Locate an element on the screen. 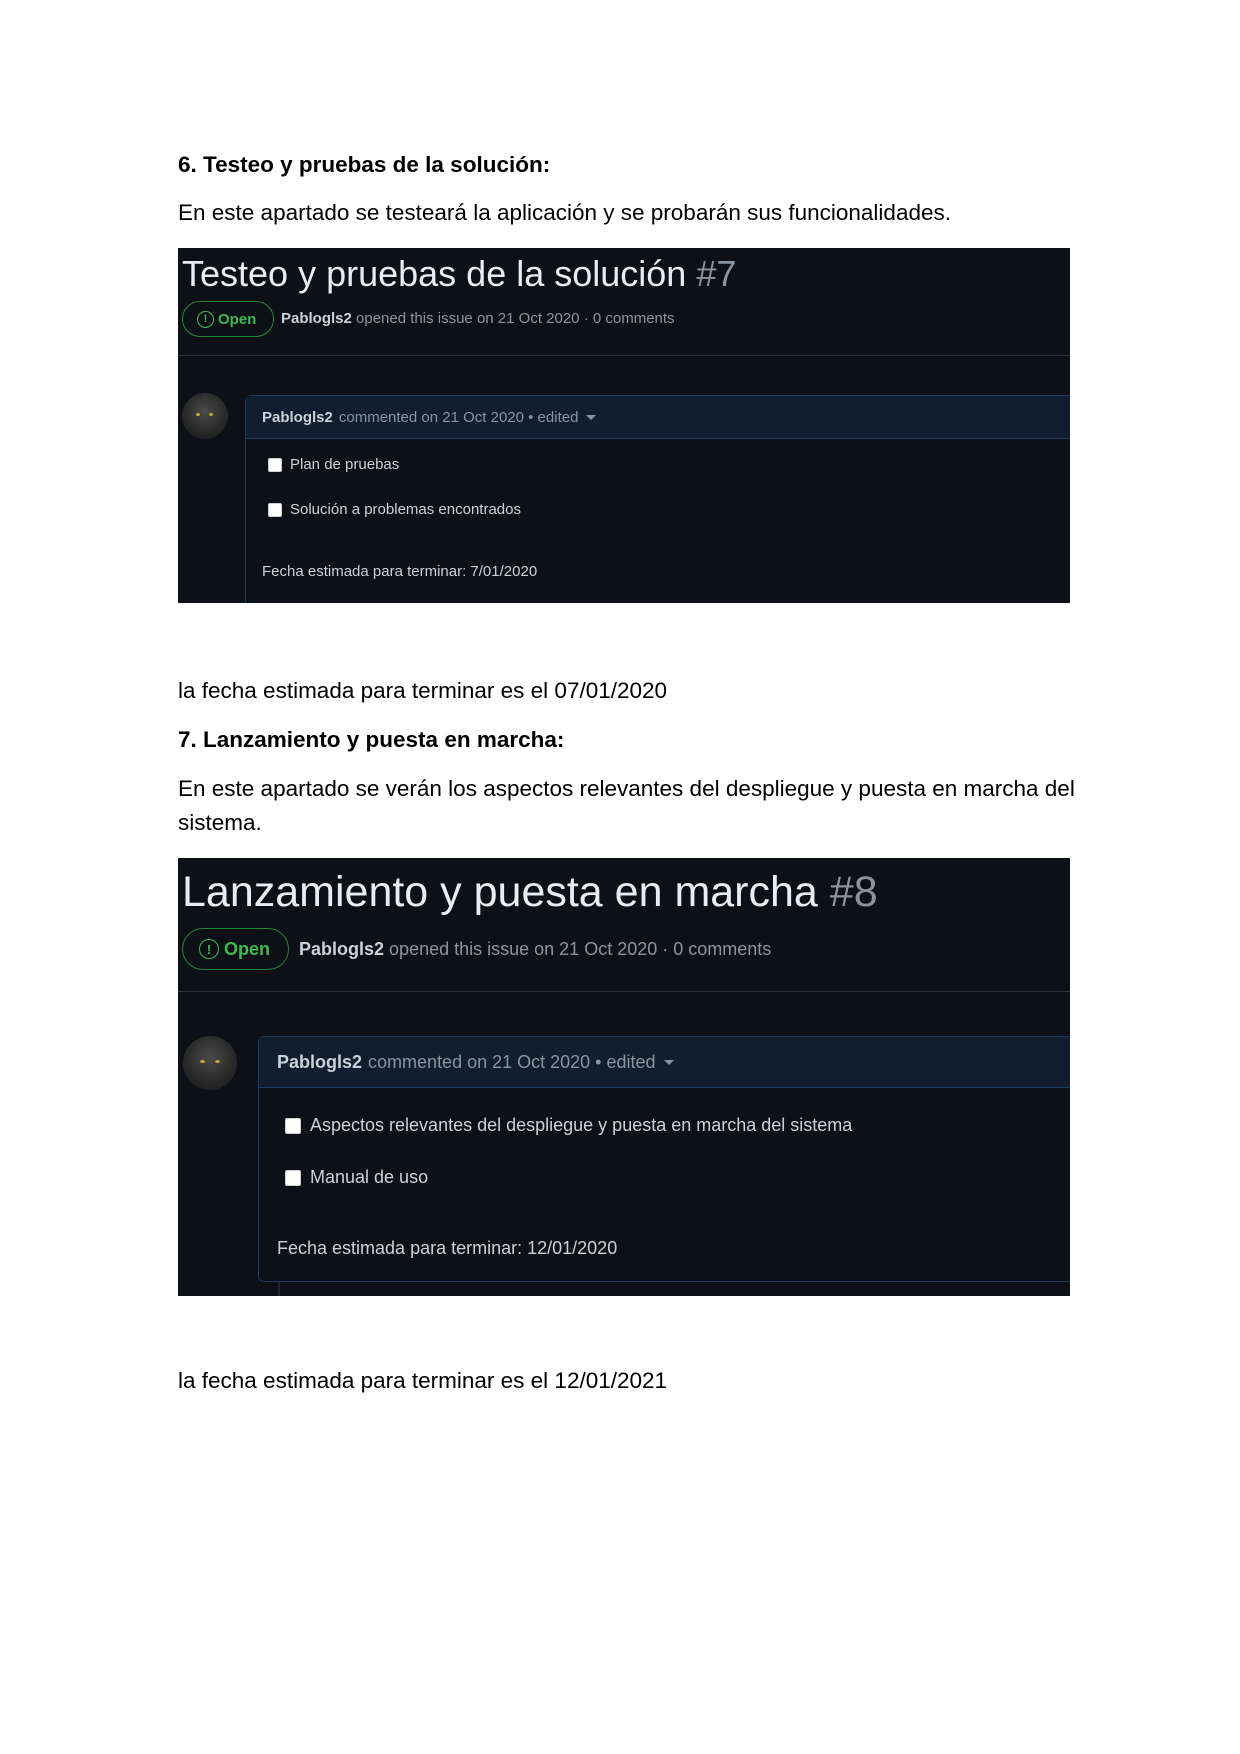  task-label: Solución a problemas encontrados is located at coordinates (405, 509).